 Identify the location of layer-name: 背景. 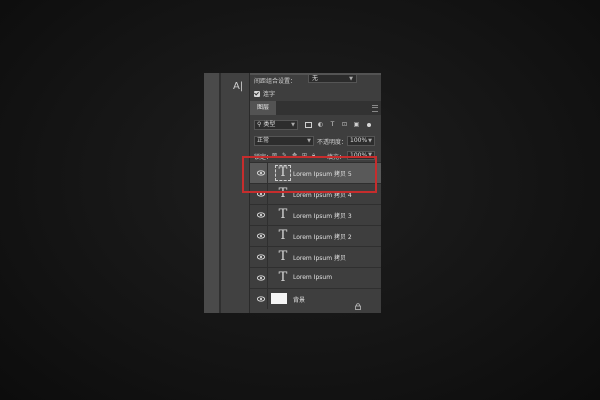
(299, 299).